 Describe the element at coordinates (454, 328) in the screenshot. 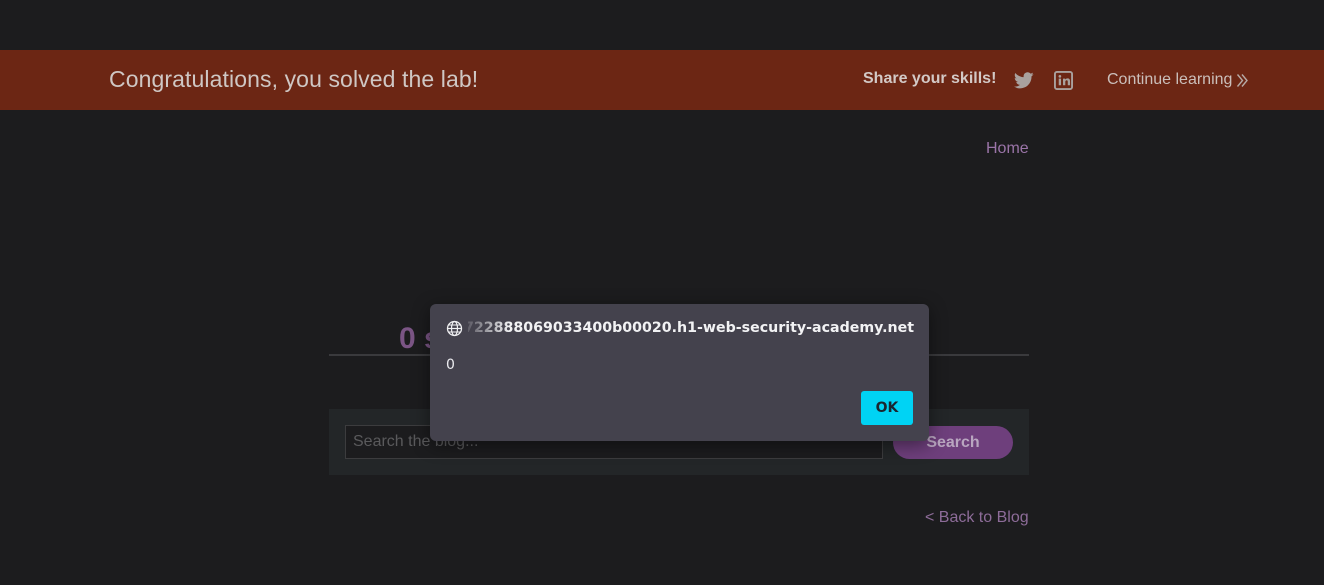

I see `globe-icon` at that location.